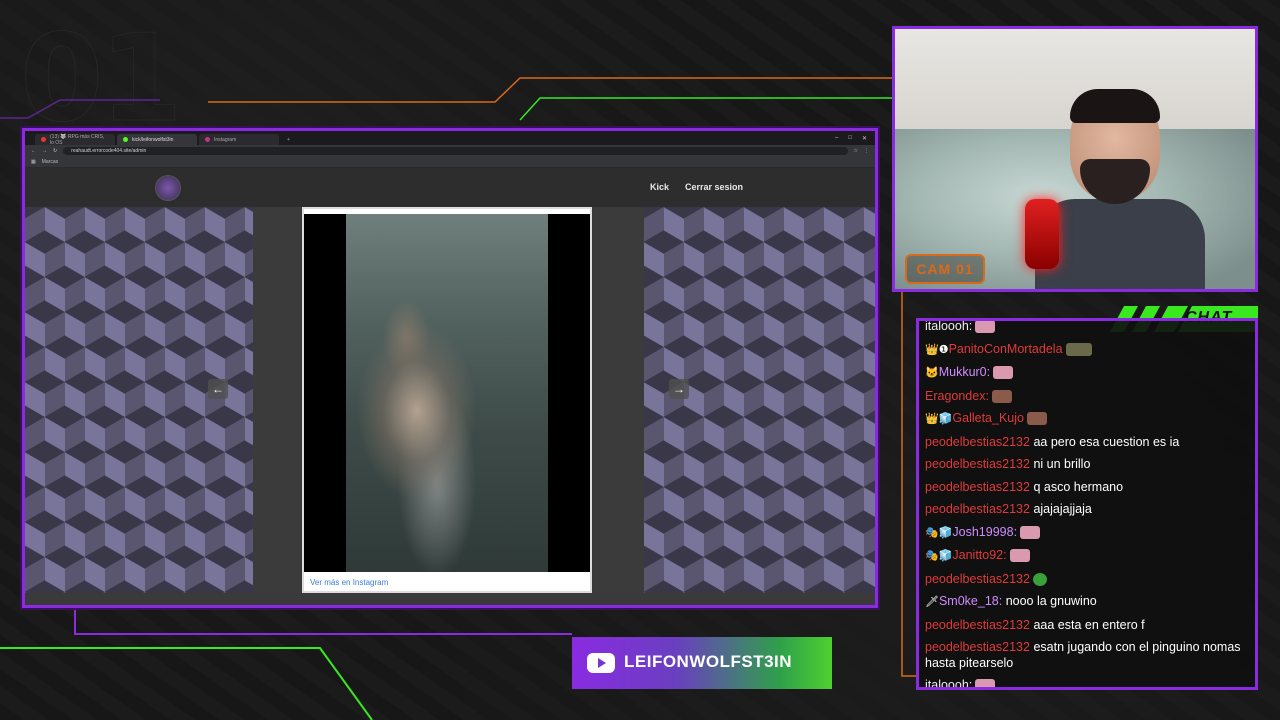 The width and height of the screenshot is (1280, 720). Describe the element at coordinates (447, 393) in the screenshot. I see `instagram-video` at that location.